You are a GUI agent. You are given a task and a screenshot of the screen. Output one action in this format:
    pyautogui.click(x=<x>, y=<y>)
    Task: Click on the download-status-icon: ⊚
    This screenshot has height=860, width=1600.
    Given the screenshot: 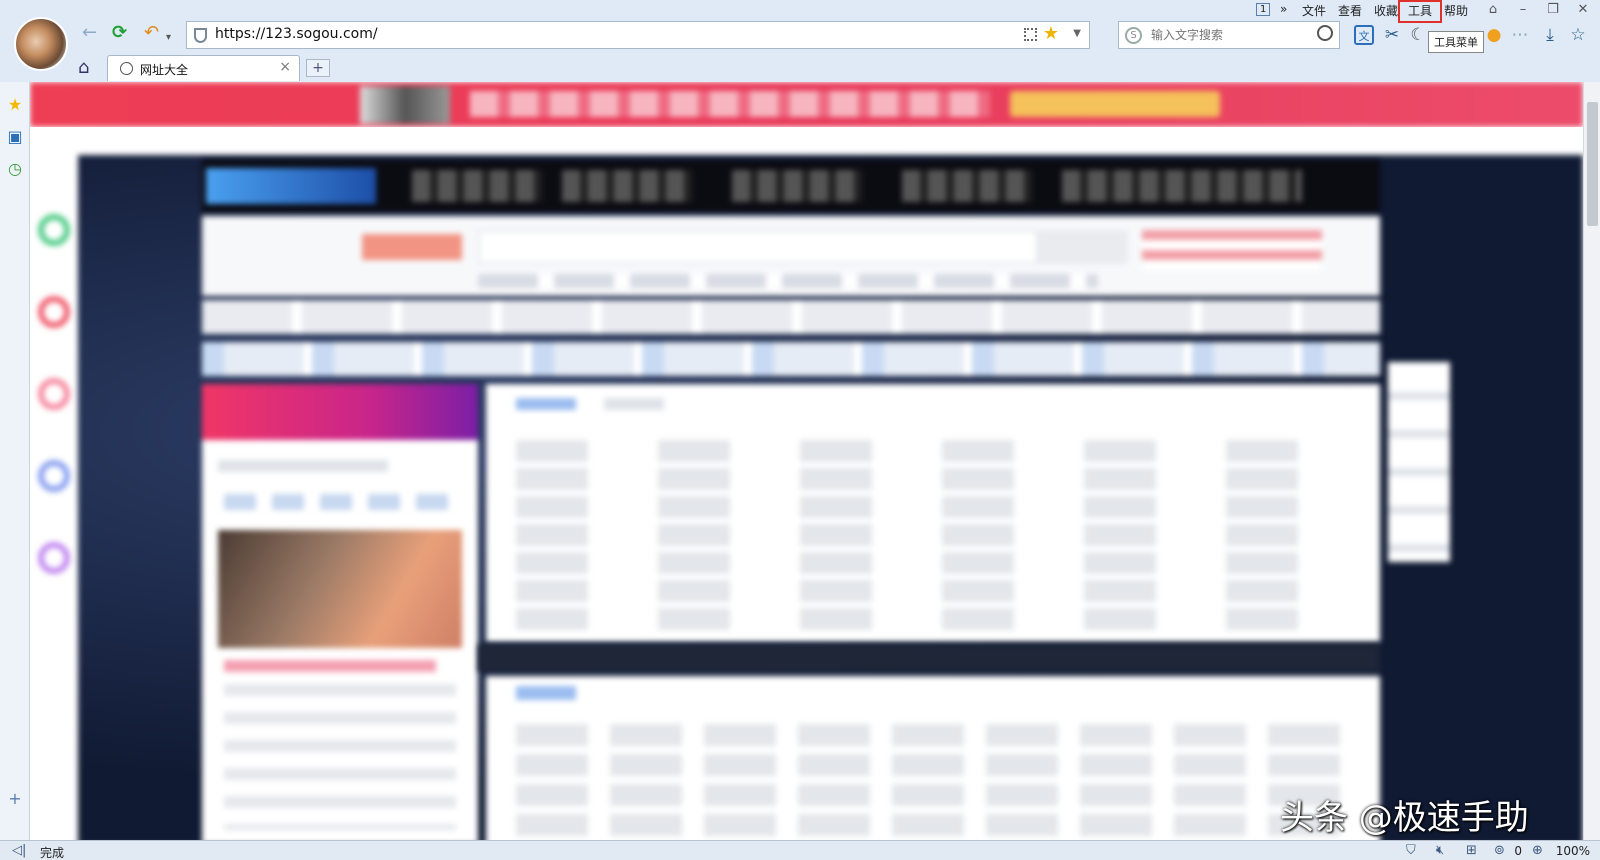 What is the action you would take?
    pyautogui.click(x=1499, y=850)
    